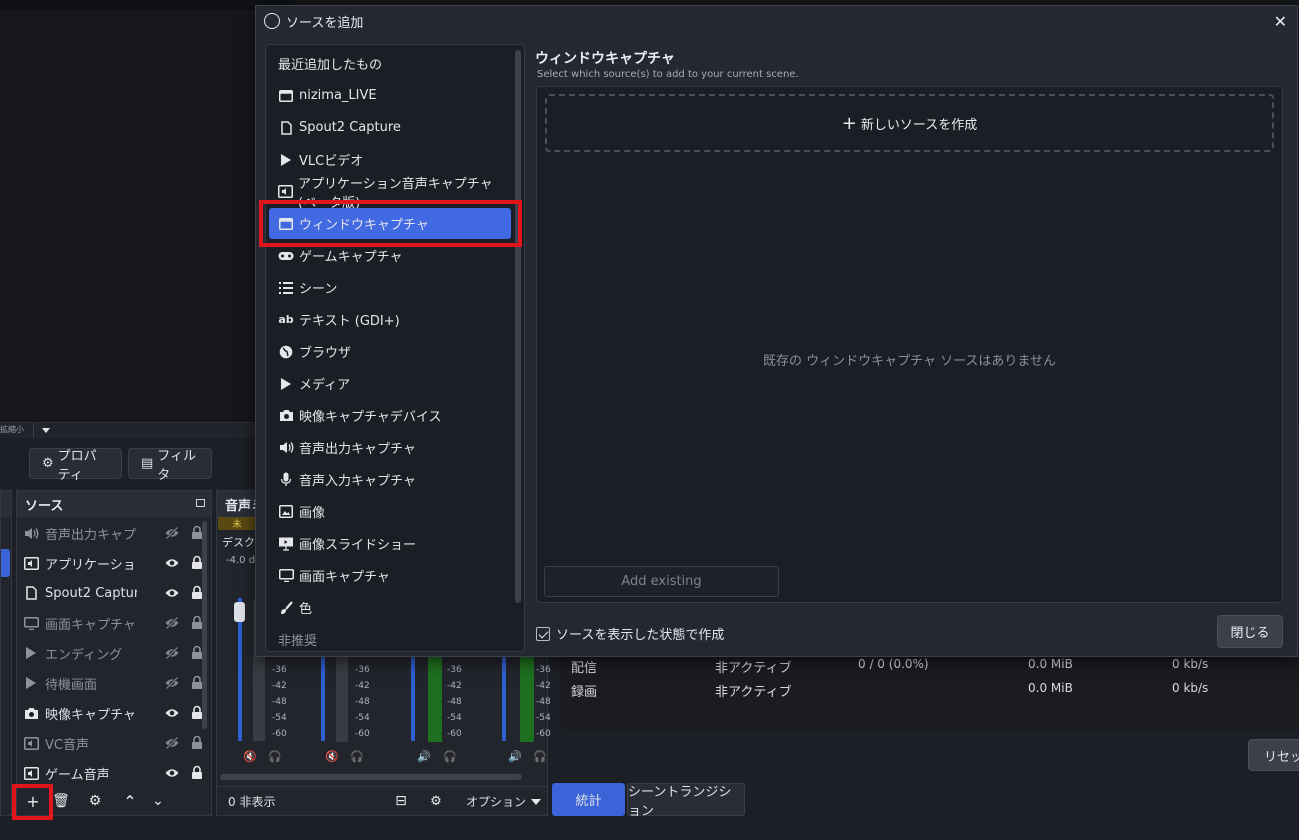  Describe the element at coordinates (390, 127) in the screenshot. I see `list-item: Spout2 Capture` at that location.